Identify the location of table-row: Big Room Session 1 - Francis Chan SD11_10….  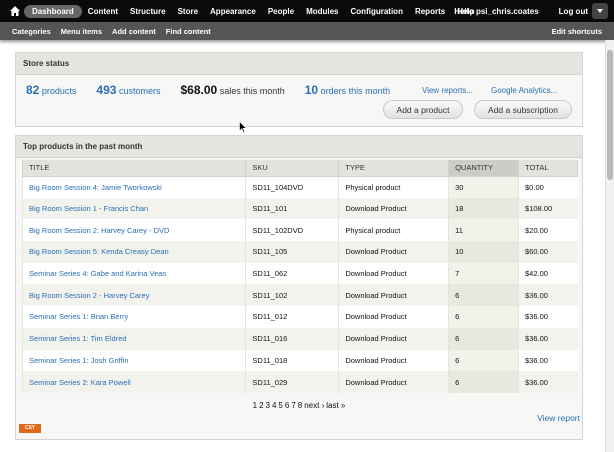
(299, 208).